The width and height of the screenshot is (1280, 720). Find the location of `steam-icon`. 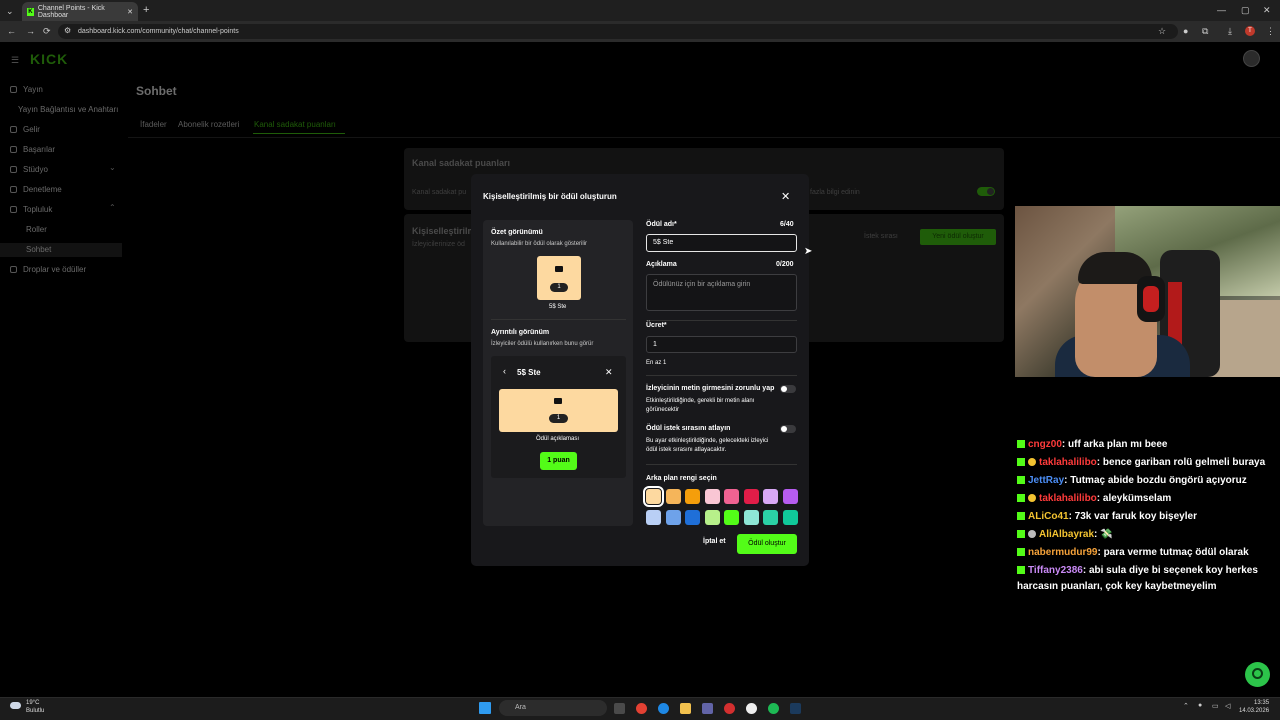

steam-icon is located at coordinates (795, 708).